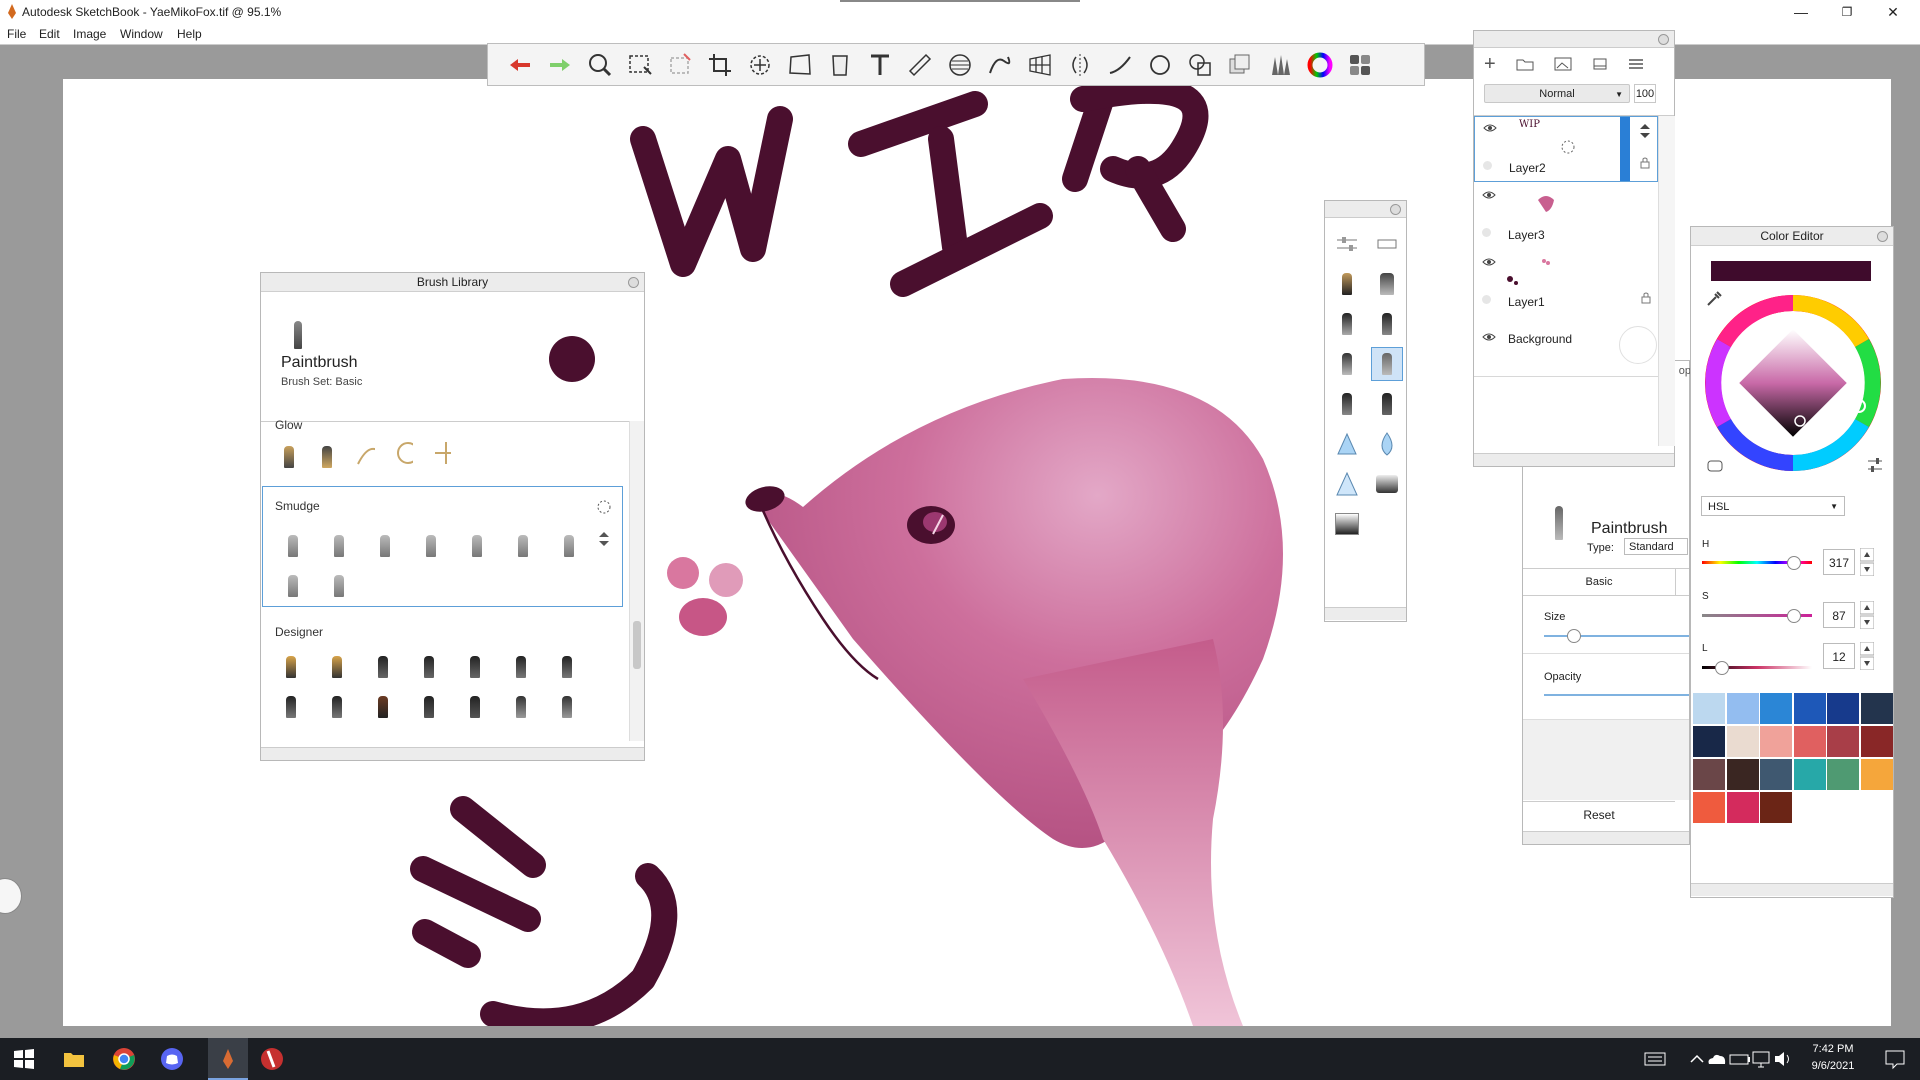  I want to click on canvas-puck-handle, so click(11, 896).